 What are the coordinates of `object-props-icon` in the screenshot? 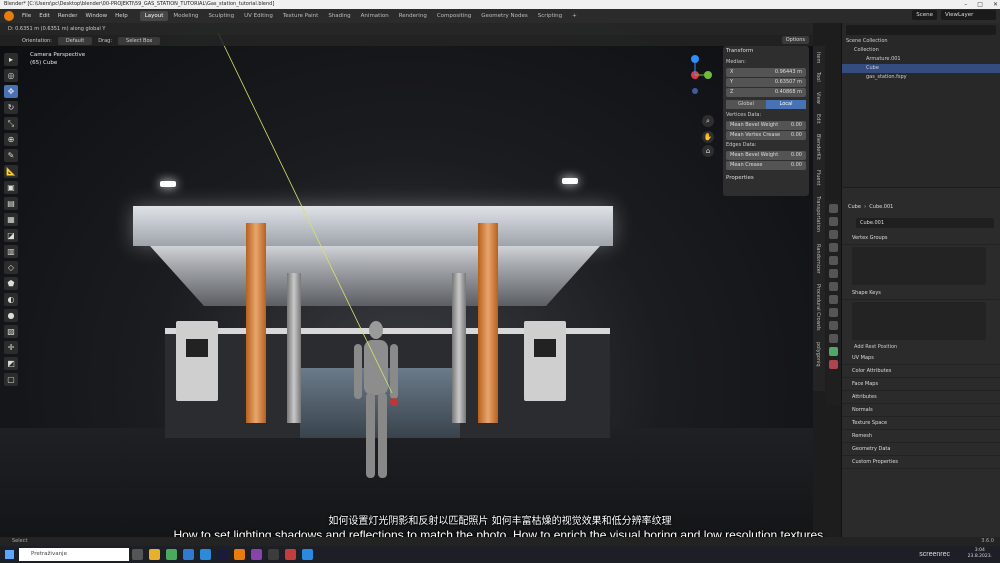 It's located at (833, 286).